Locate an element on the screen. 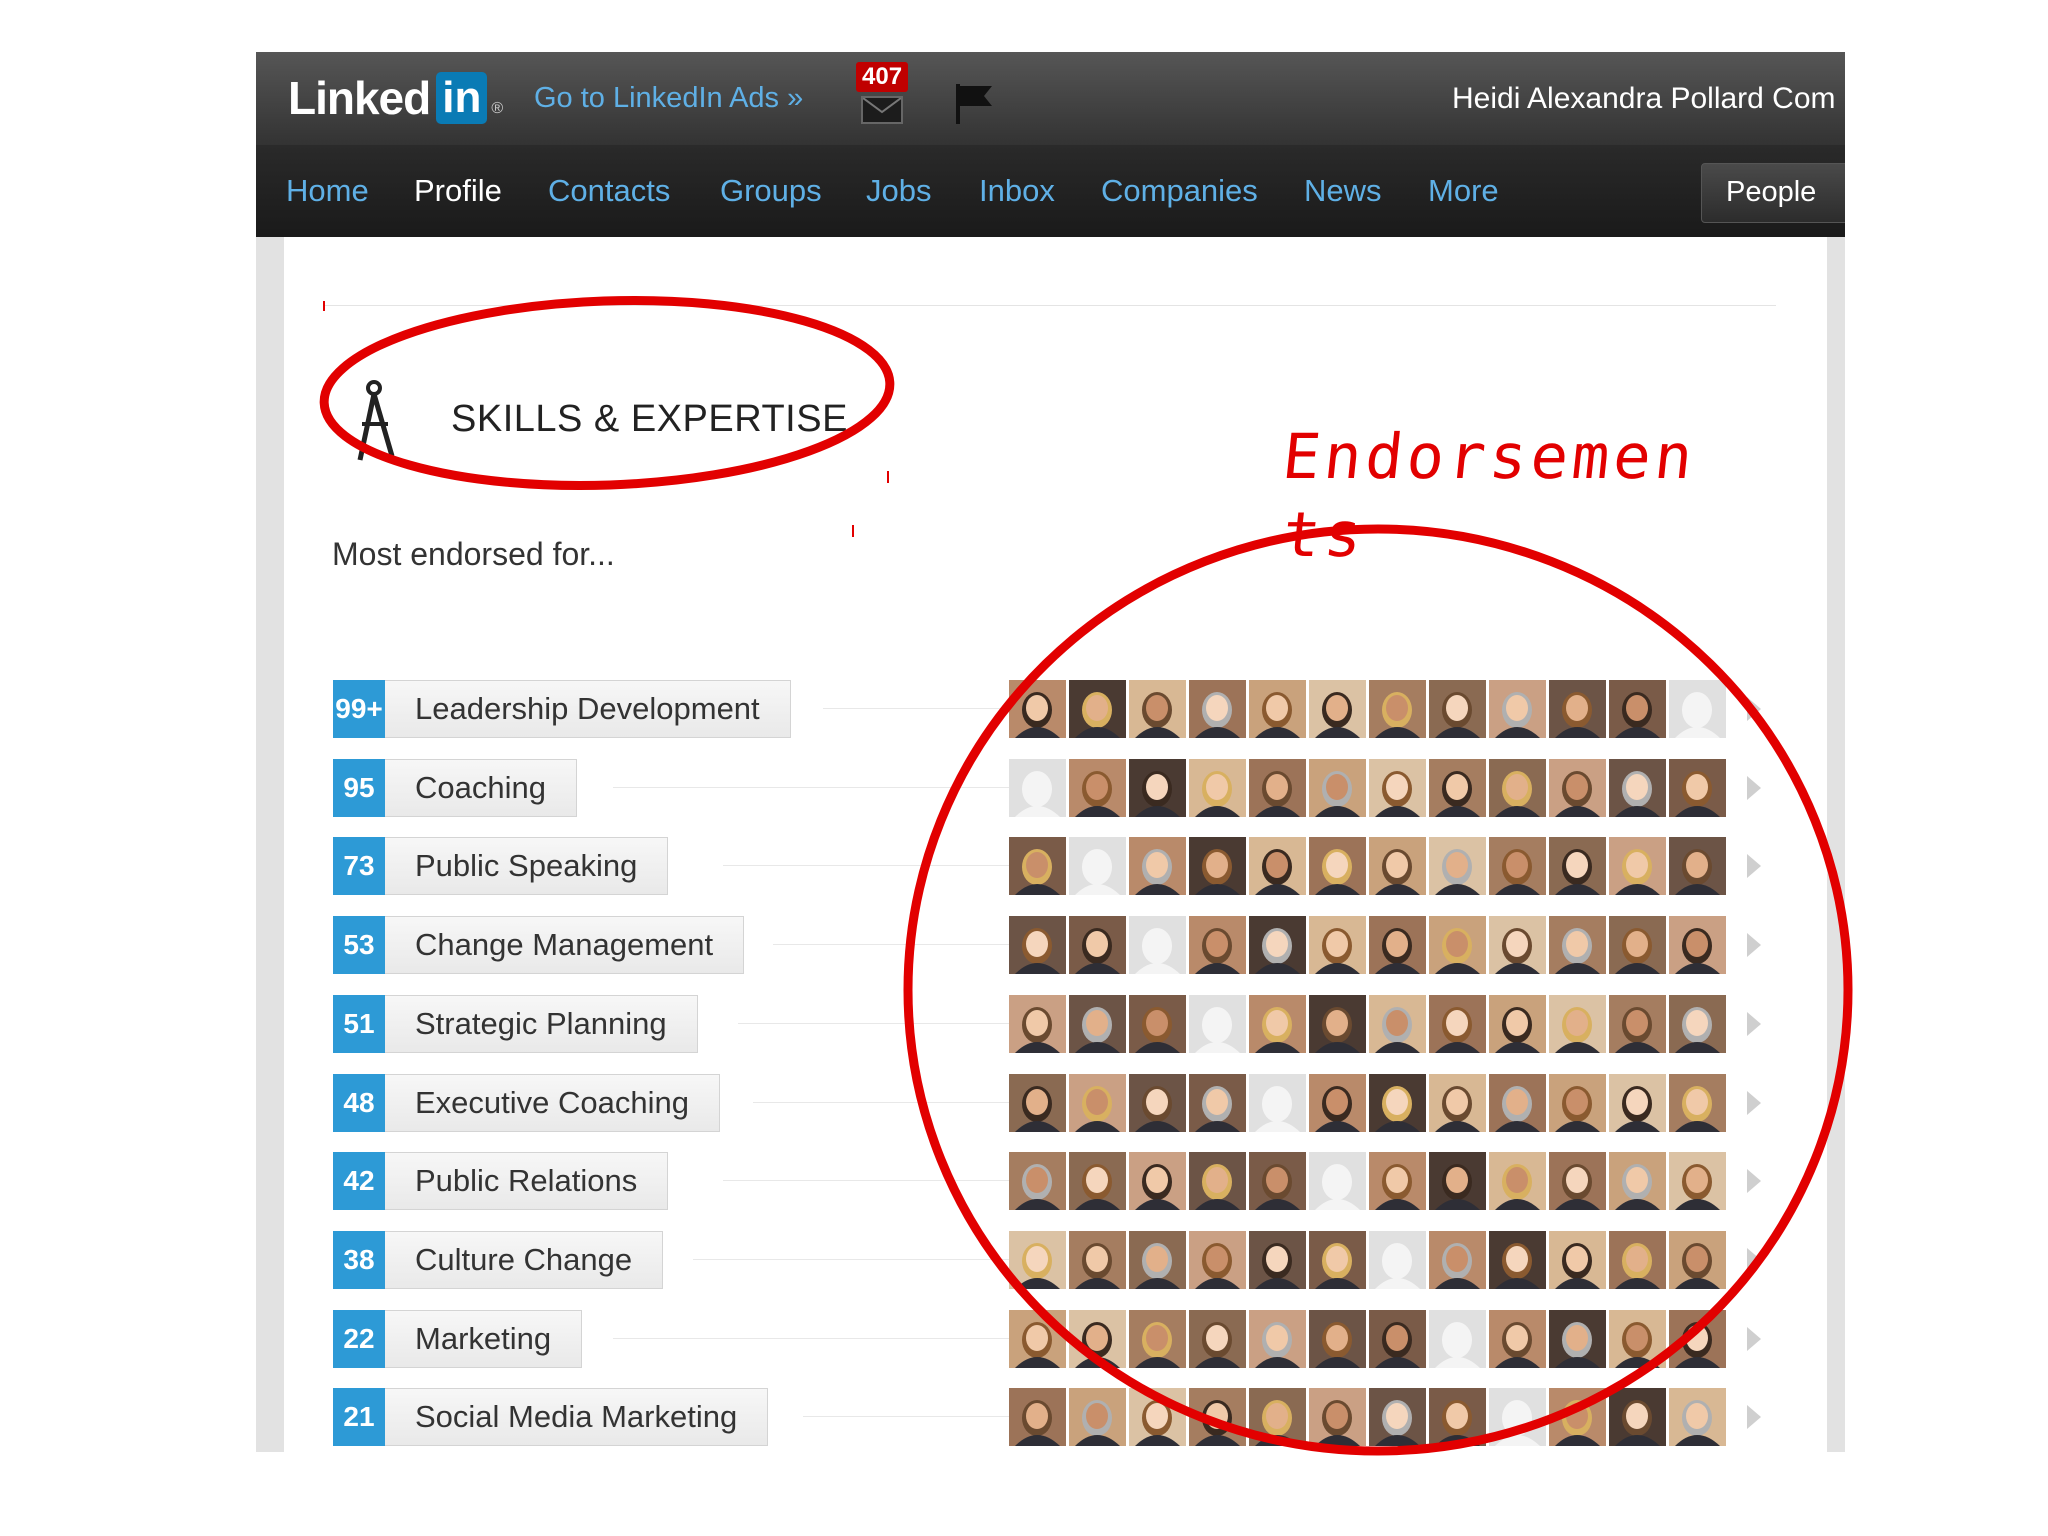 The width and height of the screenshot is (2048, 1536). skill-name-pill: Marketing is located at coordinates (484, 1339).